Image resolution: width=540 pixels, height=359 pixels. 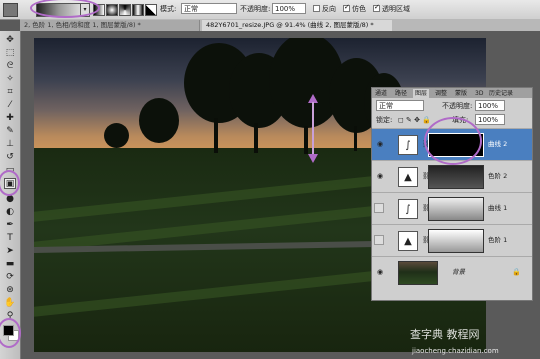 What do you see at coordinates (313, 158) in the screenshot?
I see `annotation-arrow` at bounding box center [313, 158].